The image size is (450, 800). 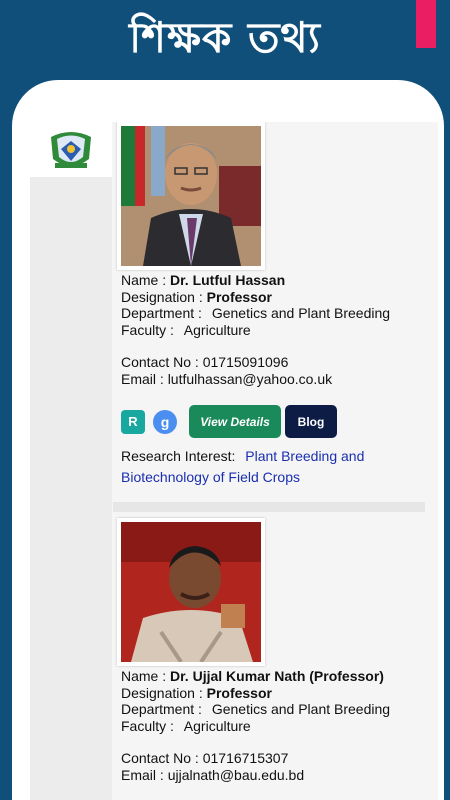 I want to click on action-bar: R g View Details Blog, so click(x=229, y=421).